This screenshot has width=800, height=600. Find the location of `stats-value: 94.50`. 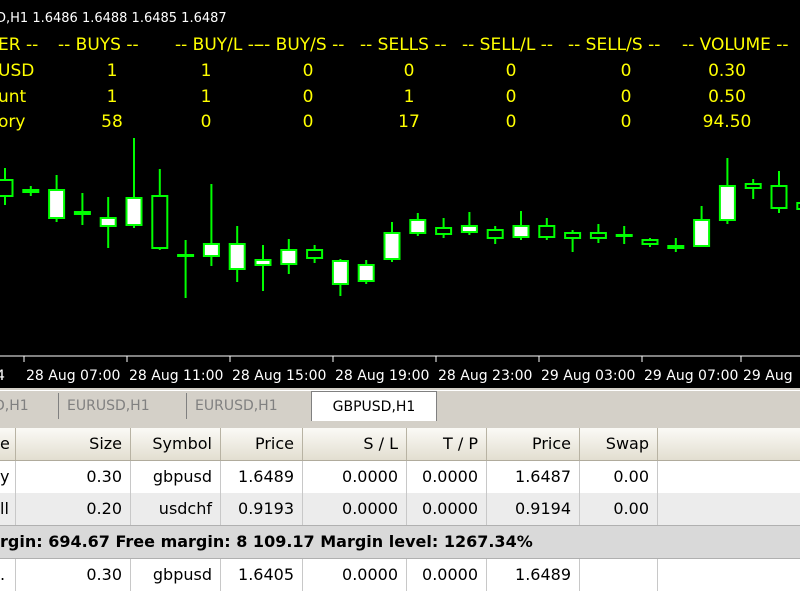

stats-value: 94.50 is located at coordinates (727, 122).